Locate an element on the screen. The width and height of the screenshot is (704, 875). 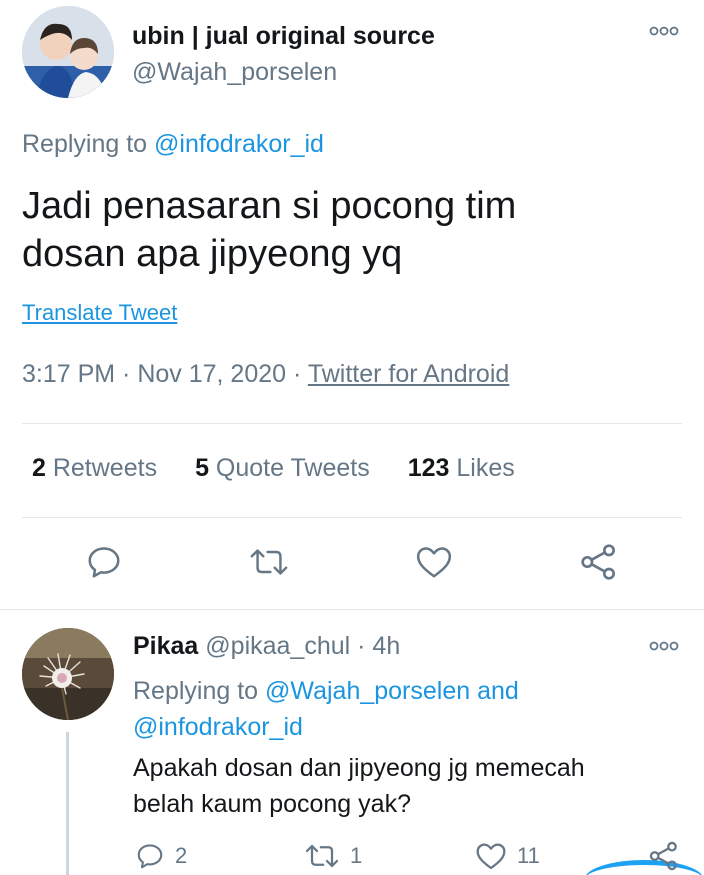
replying-to: Replying to @infodrakor_id is located at coordinates (173, 144).